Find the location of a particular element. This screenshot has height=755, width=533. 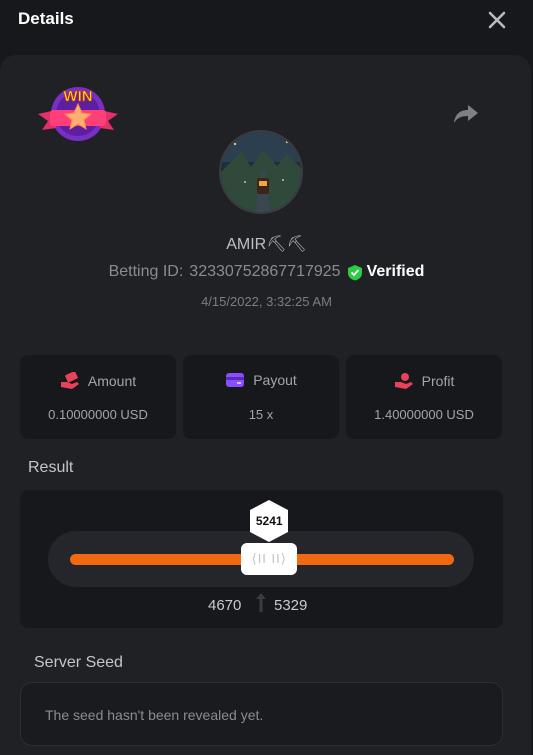

arrow-up-icon is located at coordinates (261, 602).